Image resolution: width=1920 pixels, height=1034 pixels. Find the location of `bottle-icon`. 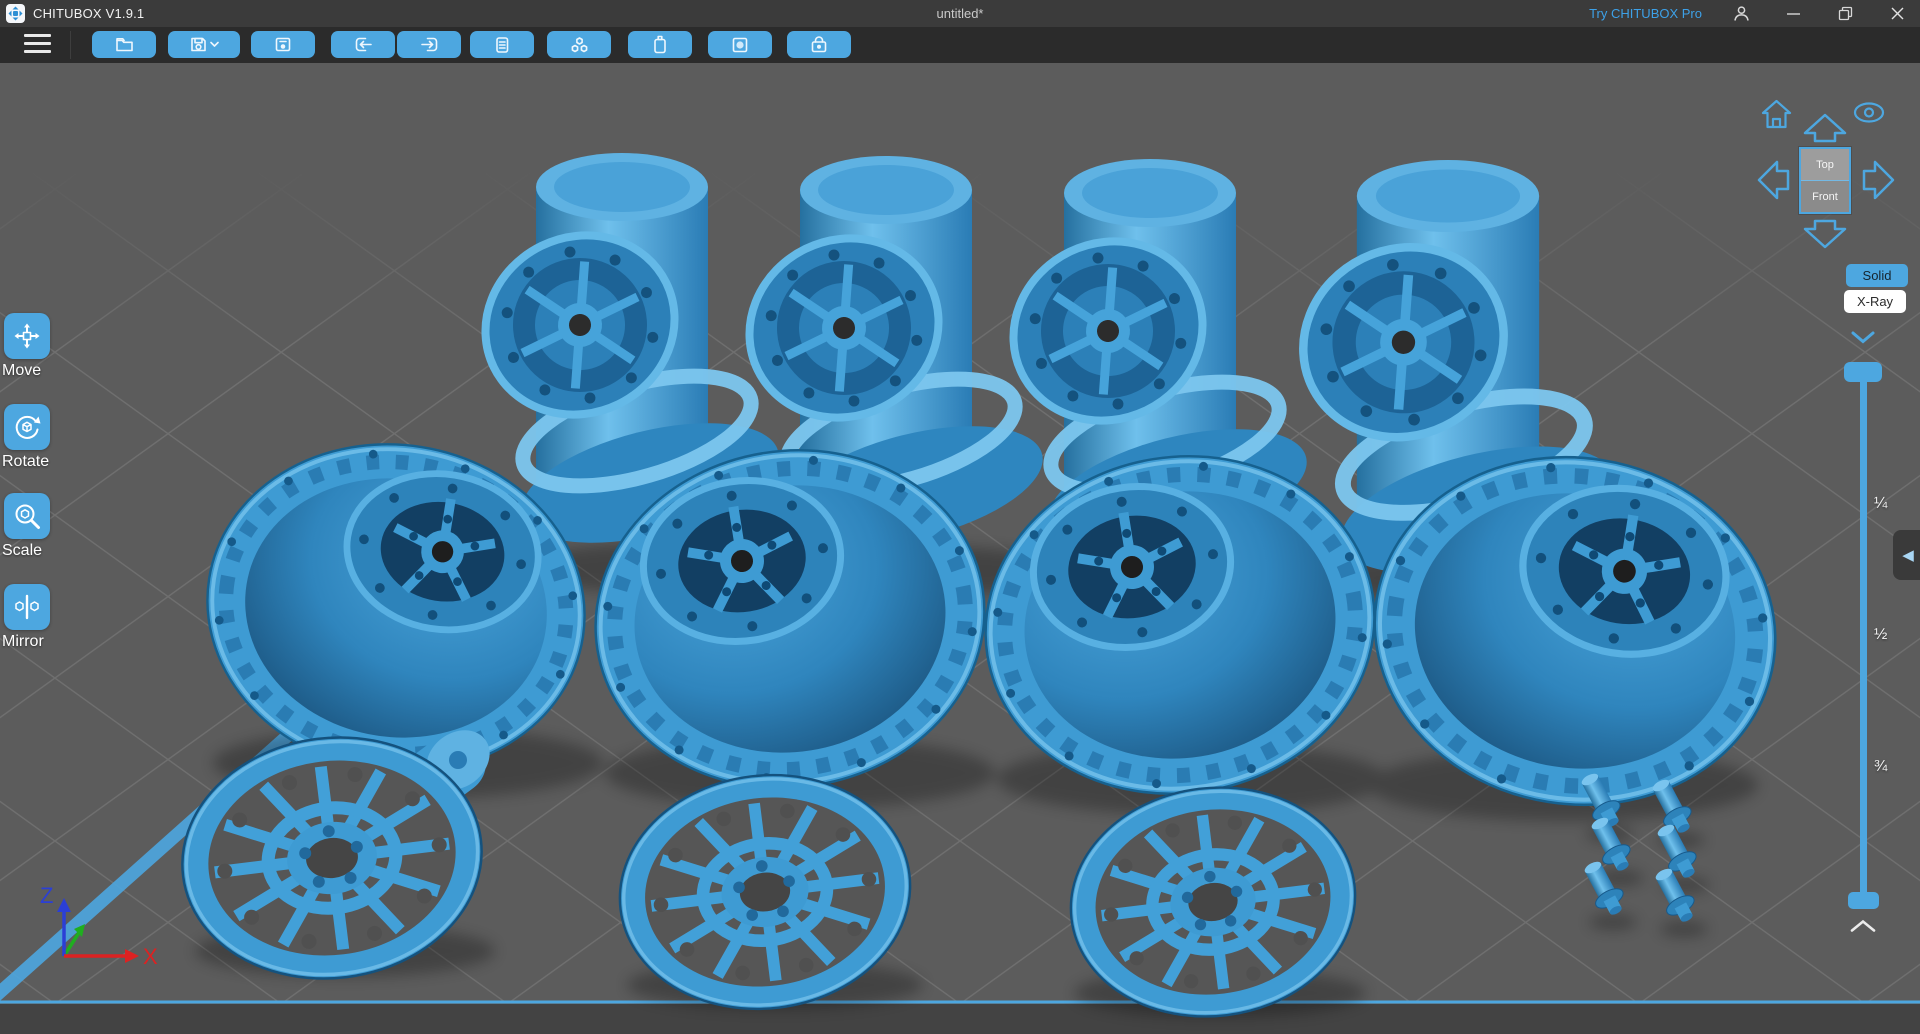

bottle-icon is located at coordinates (660, 44).